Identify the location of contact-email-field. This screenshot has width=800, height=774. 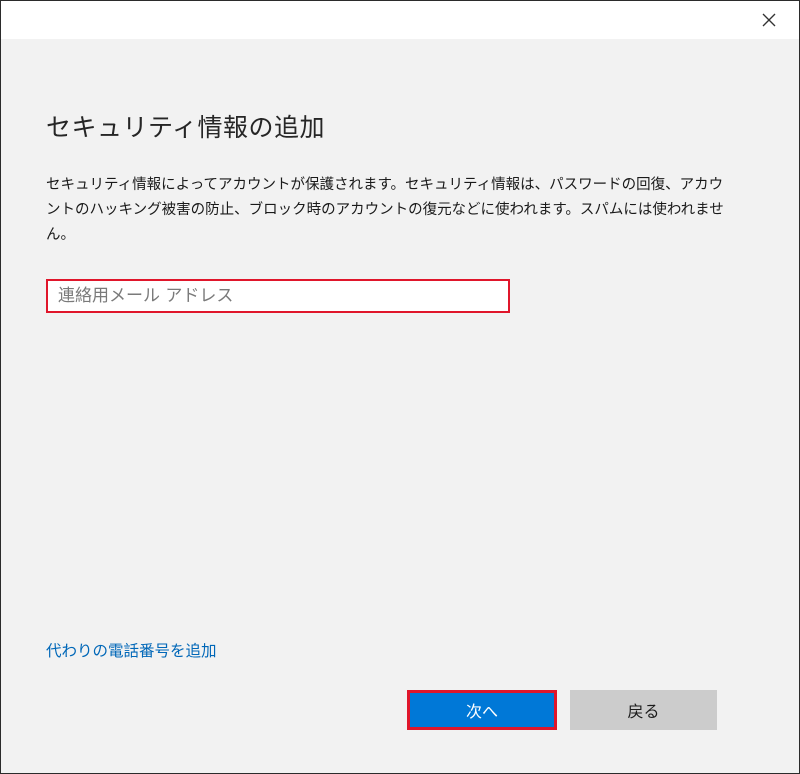
(278, 296).